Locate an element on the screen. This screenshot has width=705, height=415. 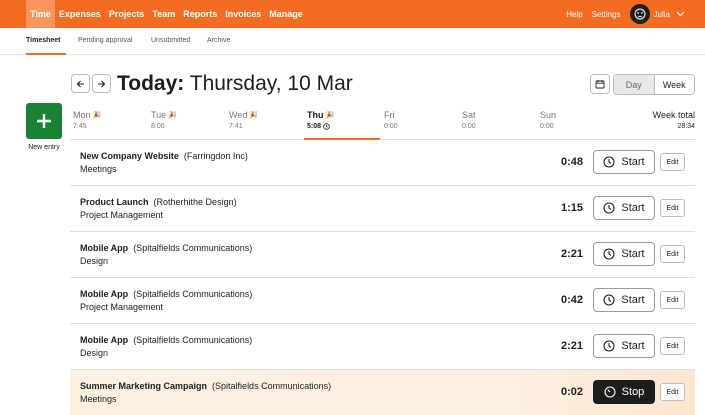
day-tab-tue: Tue 🎉 8:00 is located at coordinates (164, 125).